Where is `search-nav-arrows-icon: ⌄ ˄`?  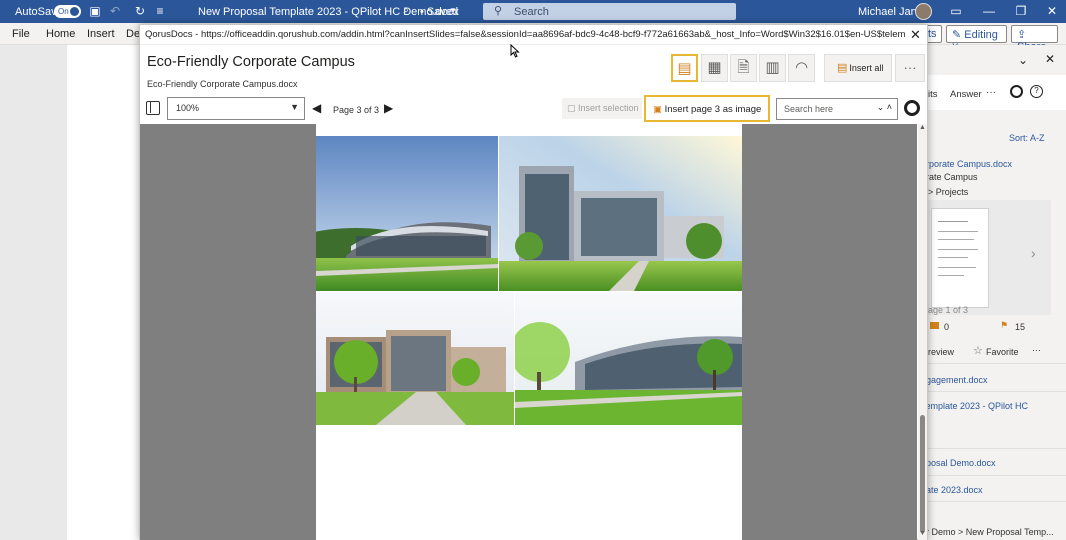
search-nav-arrows-icon: ⌄ ˄ is located at coordinates (884, 107).